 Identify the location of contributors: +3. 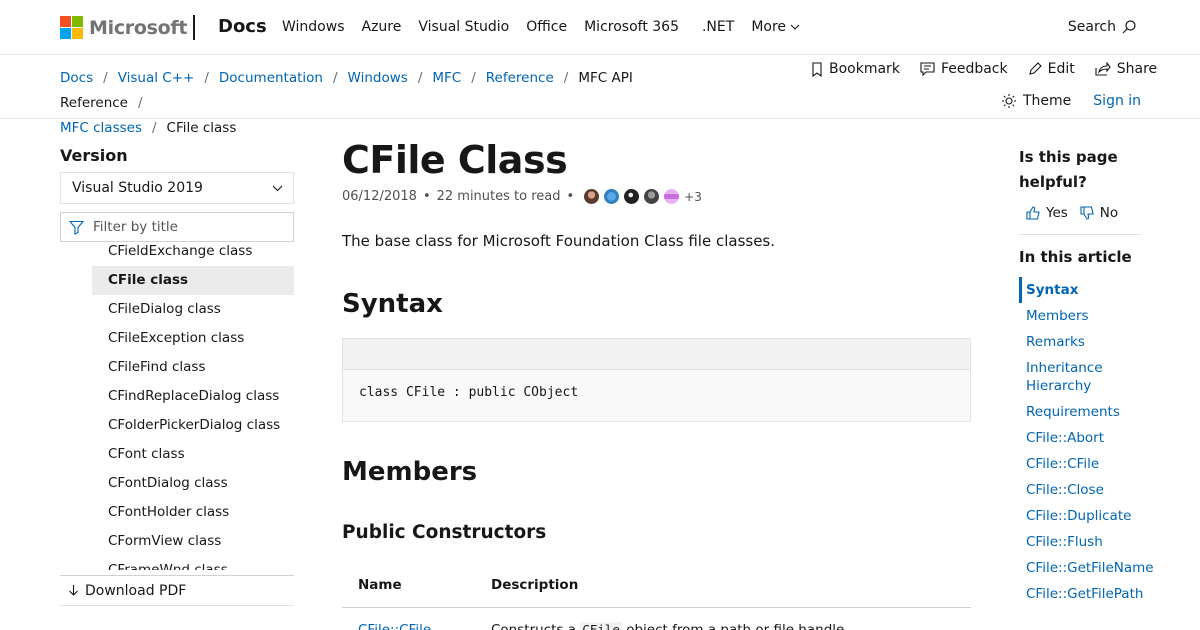
(643, 196).